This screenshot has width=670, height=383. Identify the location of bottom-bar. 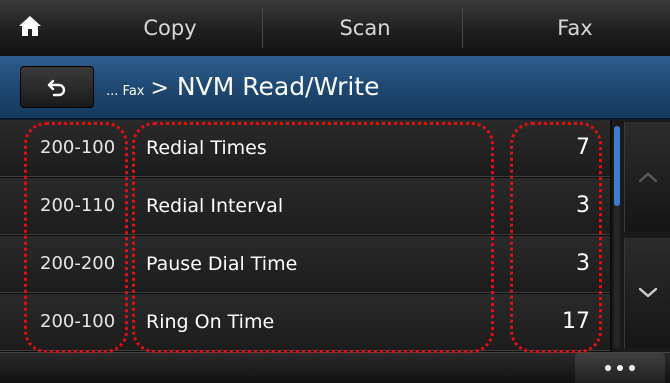
(335, 367).